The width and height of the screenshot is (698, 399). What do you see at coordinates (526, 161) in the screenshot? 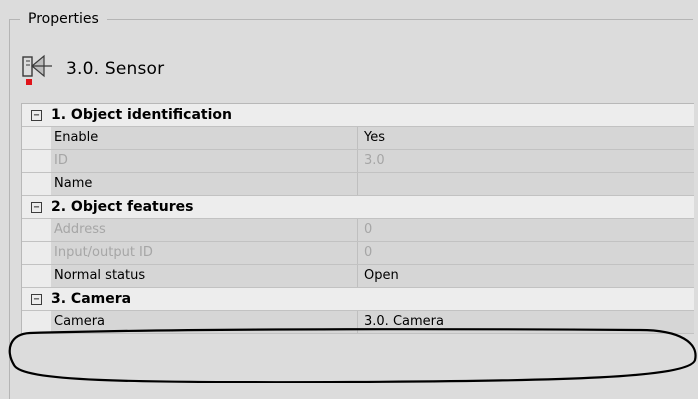
I see `property-value: 3.0` at bounding box center [526, 161].